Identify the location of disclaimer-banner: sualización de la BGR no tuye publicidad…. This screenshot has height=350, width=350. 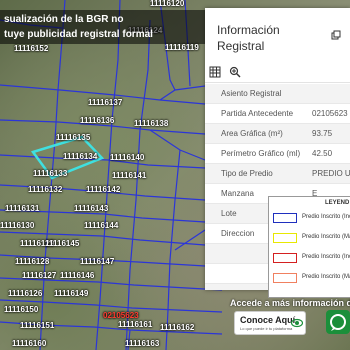
(106, 27).